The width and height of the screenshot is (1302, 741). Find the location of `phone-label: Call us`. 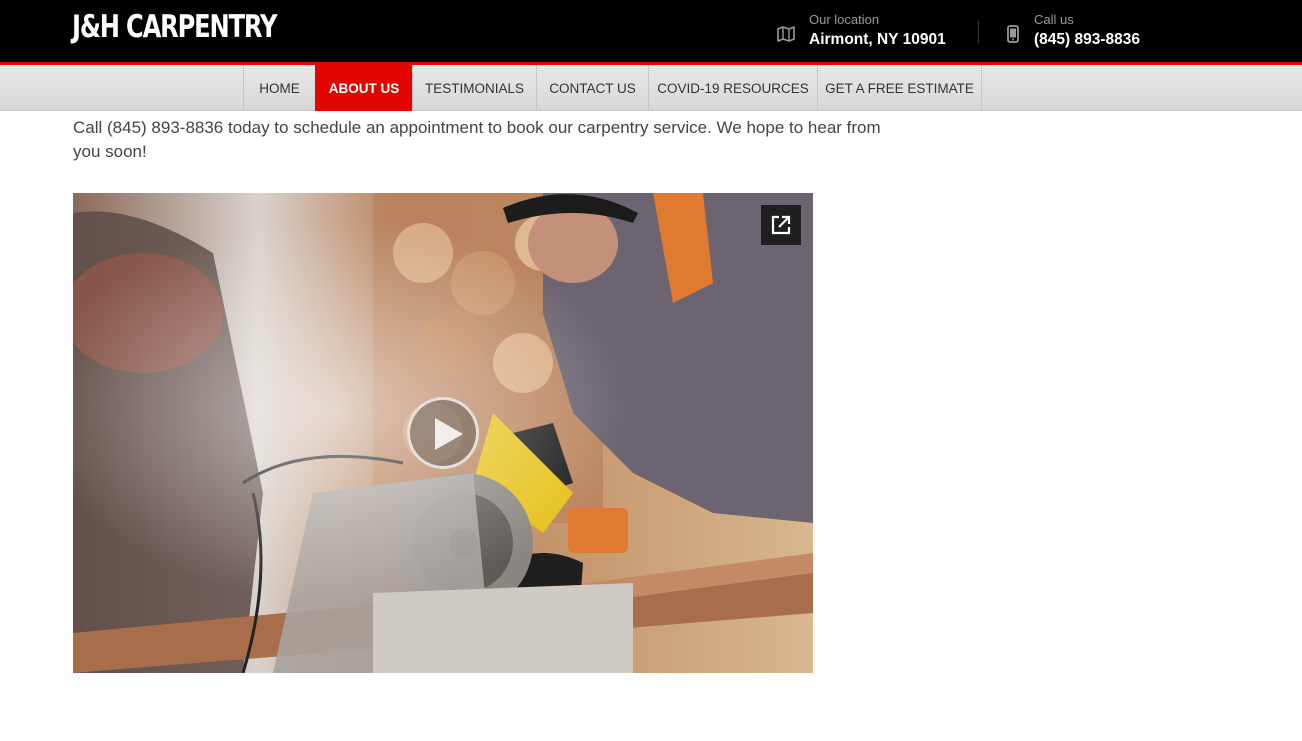

phone-label: Call us is located at coordinates (1054, 19).